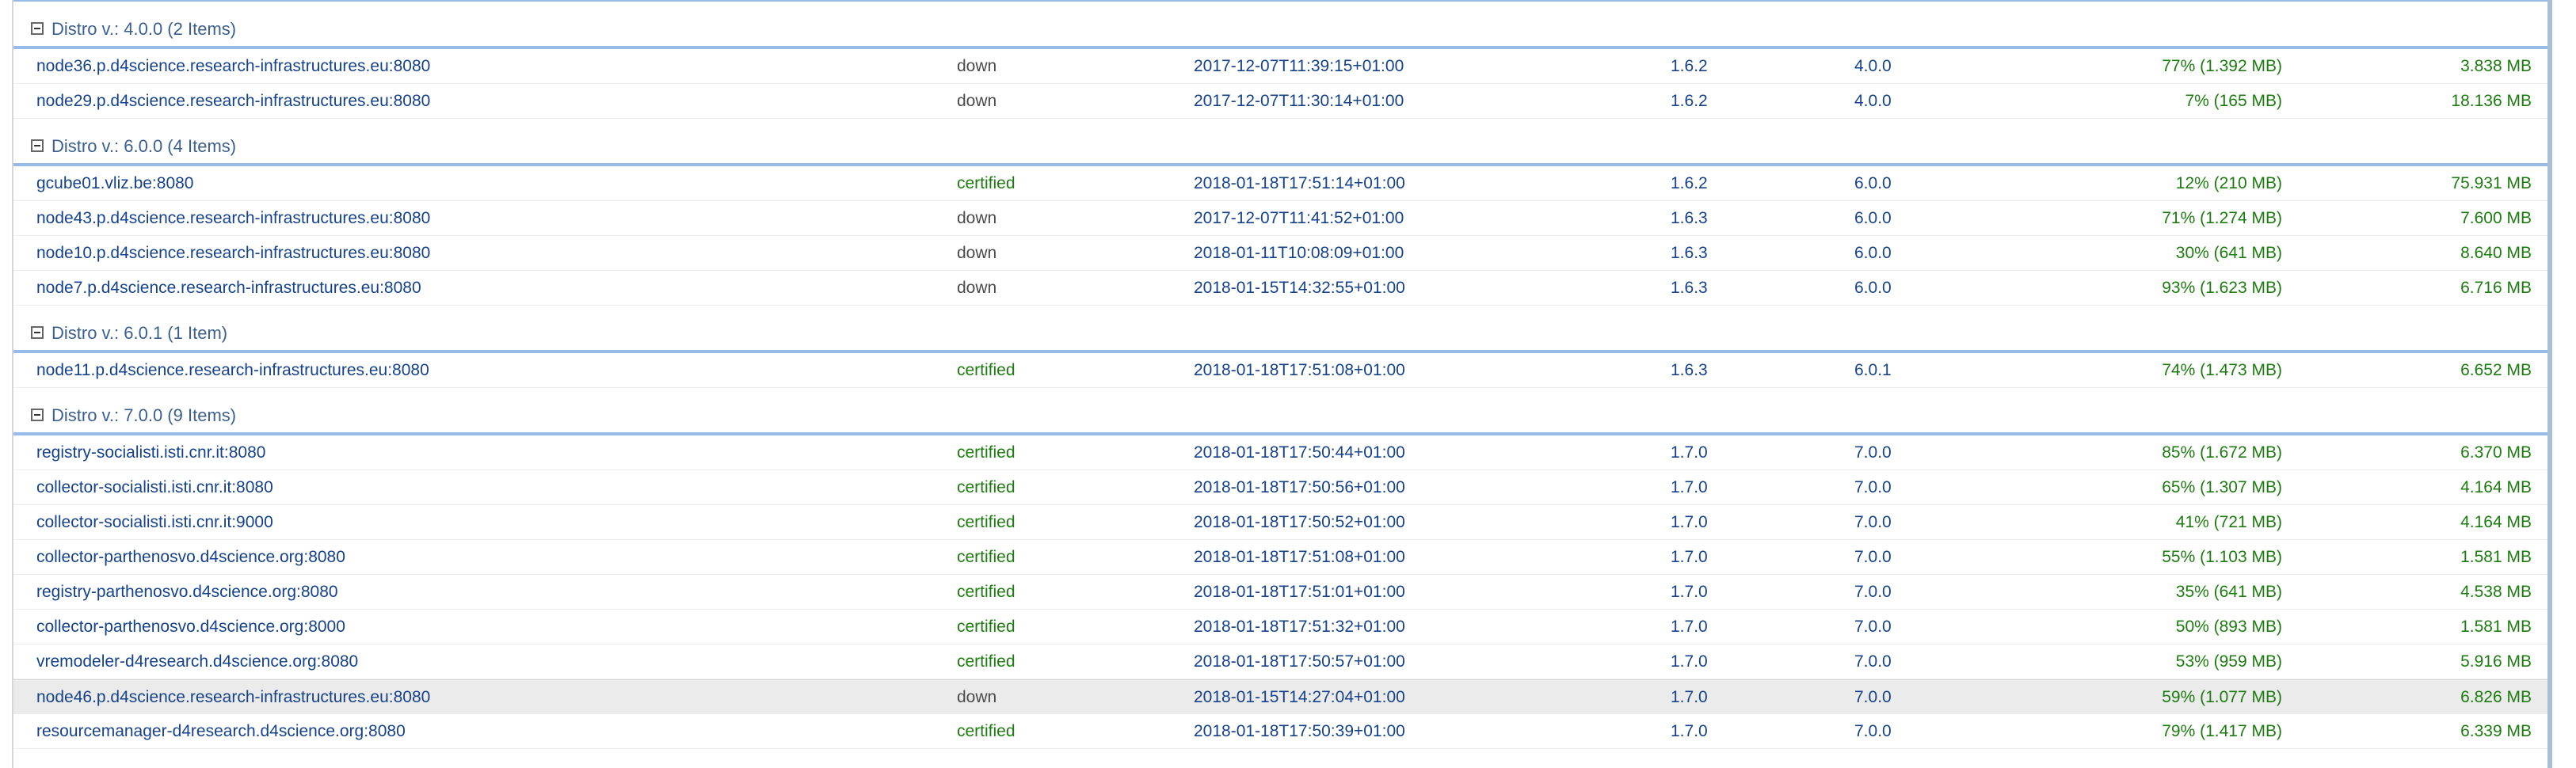 The image size is (2576, 768). I want to click on disk-cell: 18.136 MB, so click(2491, 101).